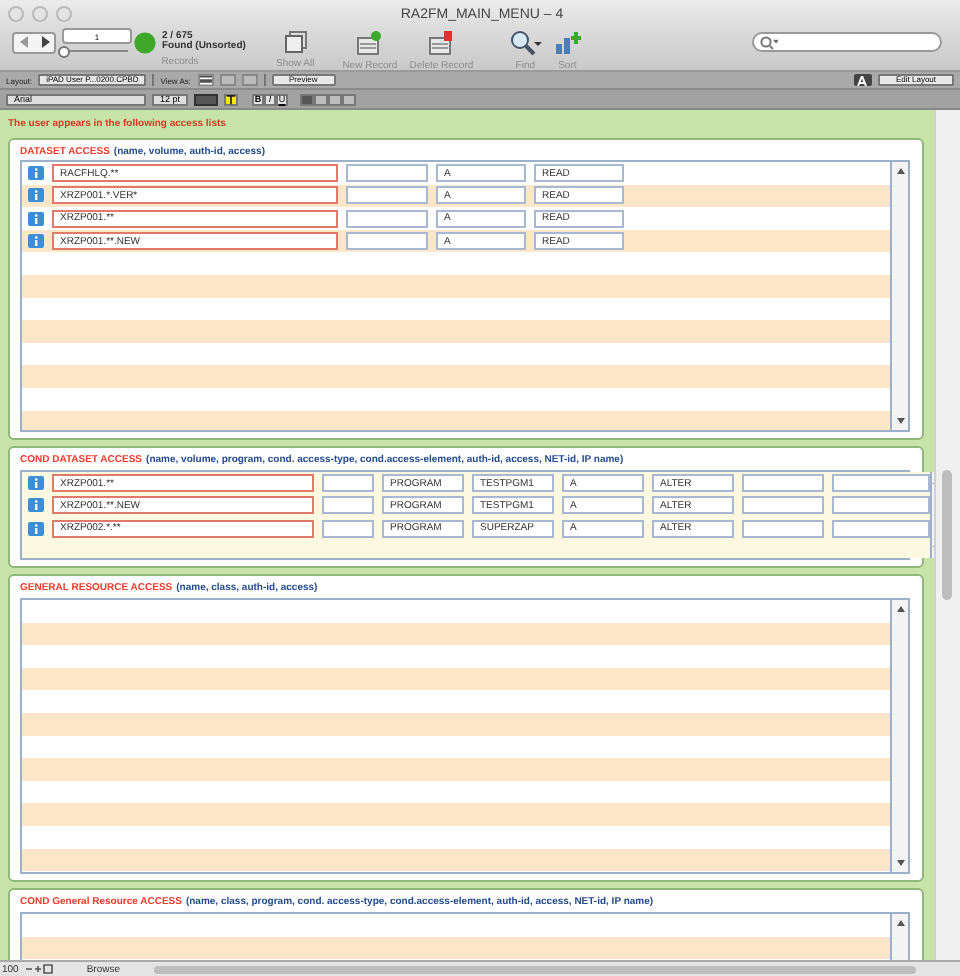 The height and width of the screenshot is (976, 960). What do you see at coordinates (145, 42) in the screenshot?
I see `found-set-pie-icon` at bounding box center [145, 42].